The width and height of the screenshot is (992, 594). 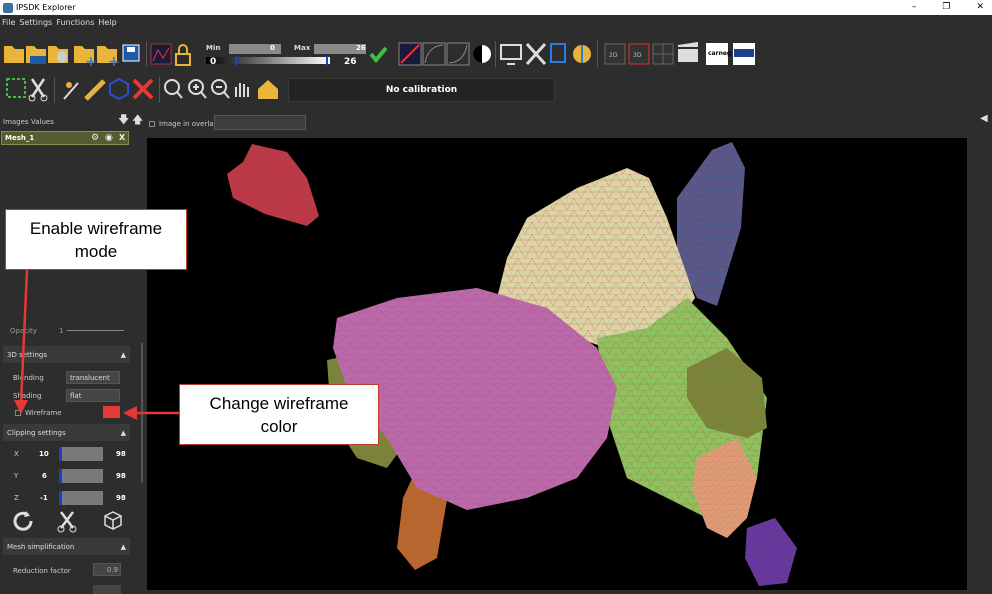 I want to click on main-toolbar: + + 2D 3D carneg, so click(x=496, y=54).